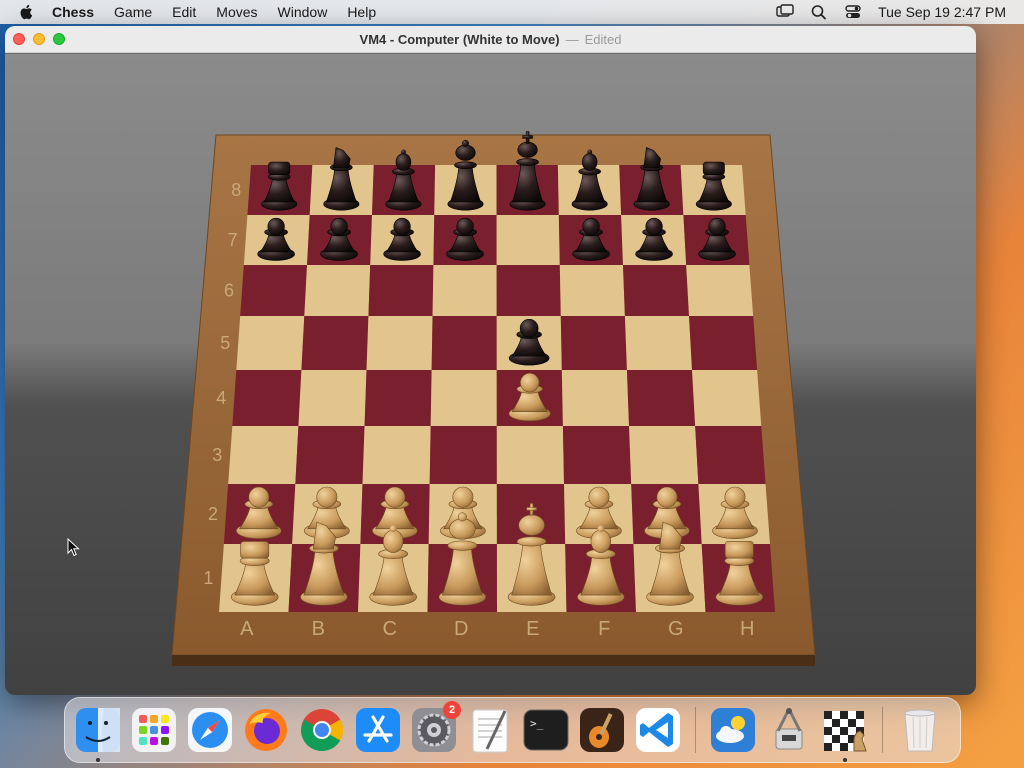 This screenshot has height=768, width=1024. I want to click on dock-terminal: >_, so click(546, 730).